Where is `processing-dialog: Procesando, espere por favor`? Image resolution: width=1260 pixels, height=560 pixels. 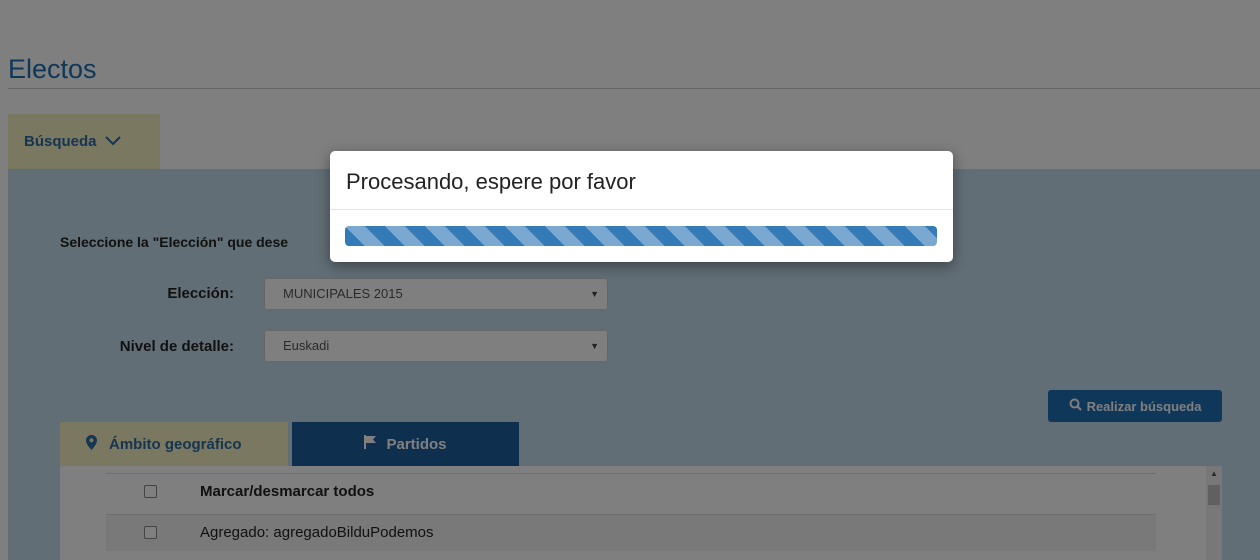 processing-dialog: Procesando, espere por favor is located at coordinates (641, 206).